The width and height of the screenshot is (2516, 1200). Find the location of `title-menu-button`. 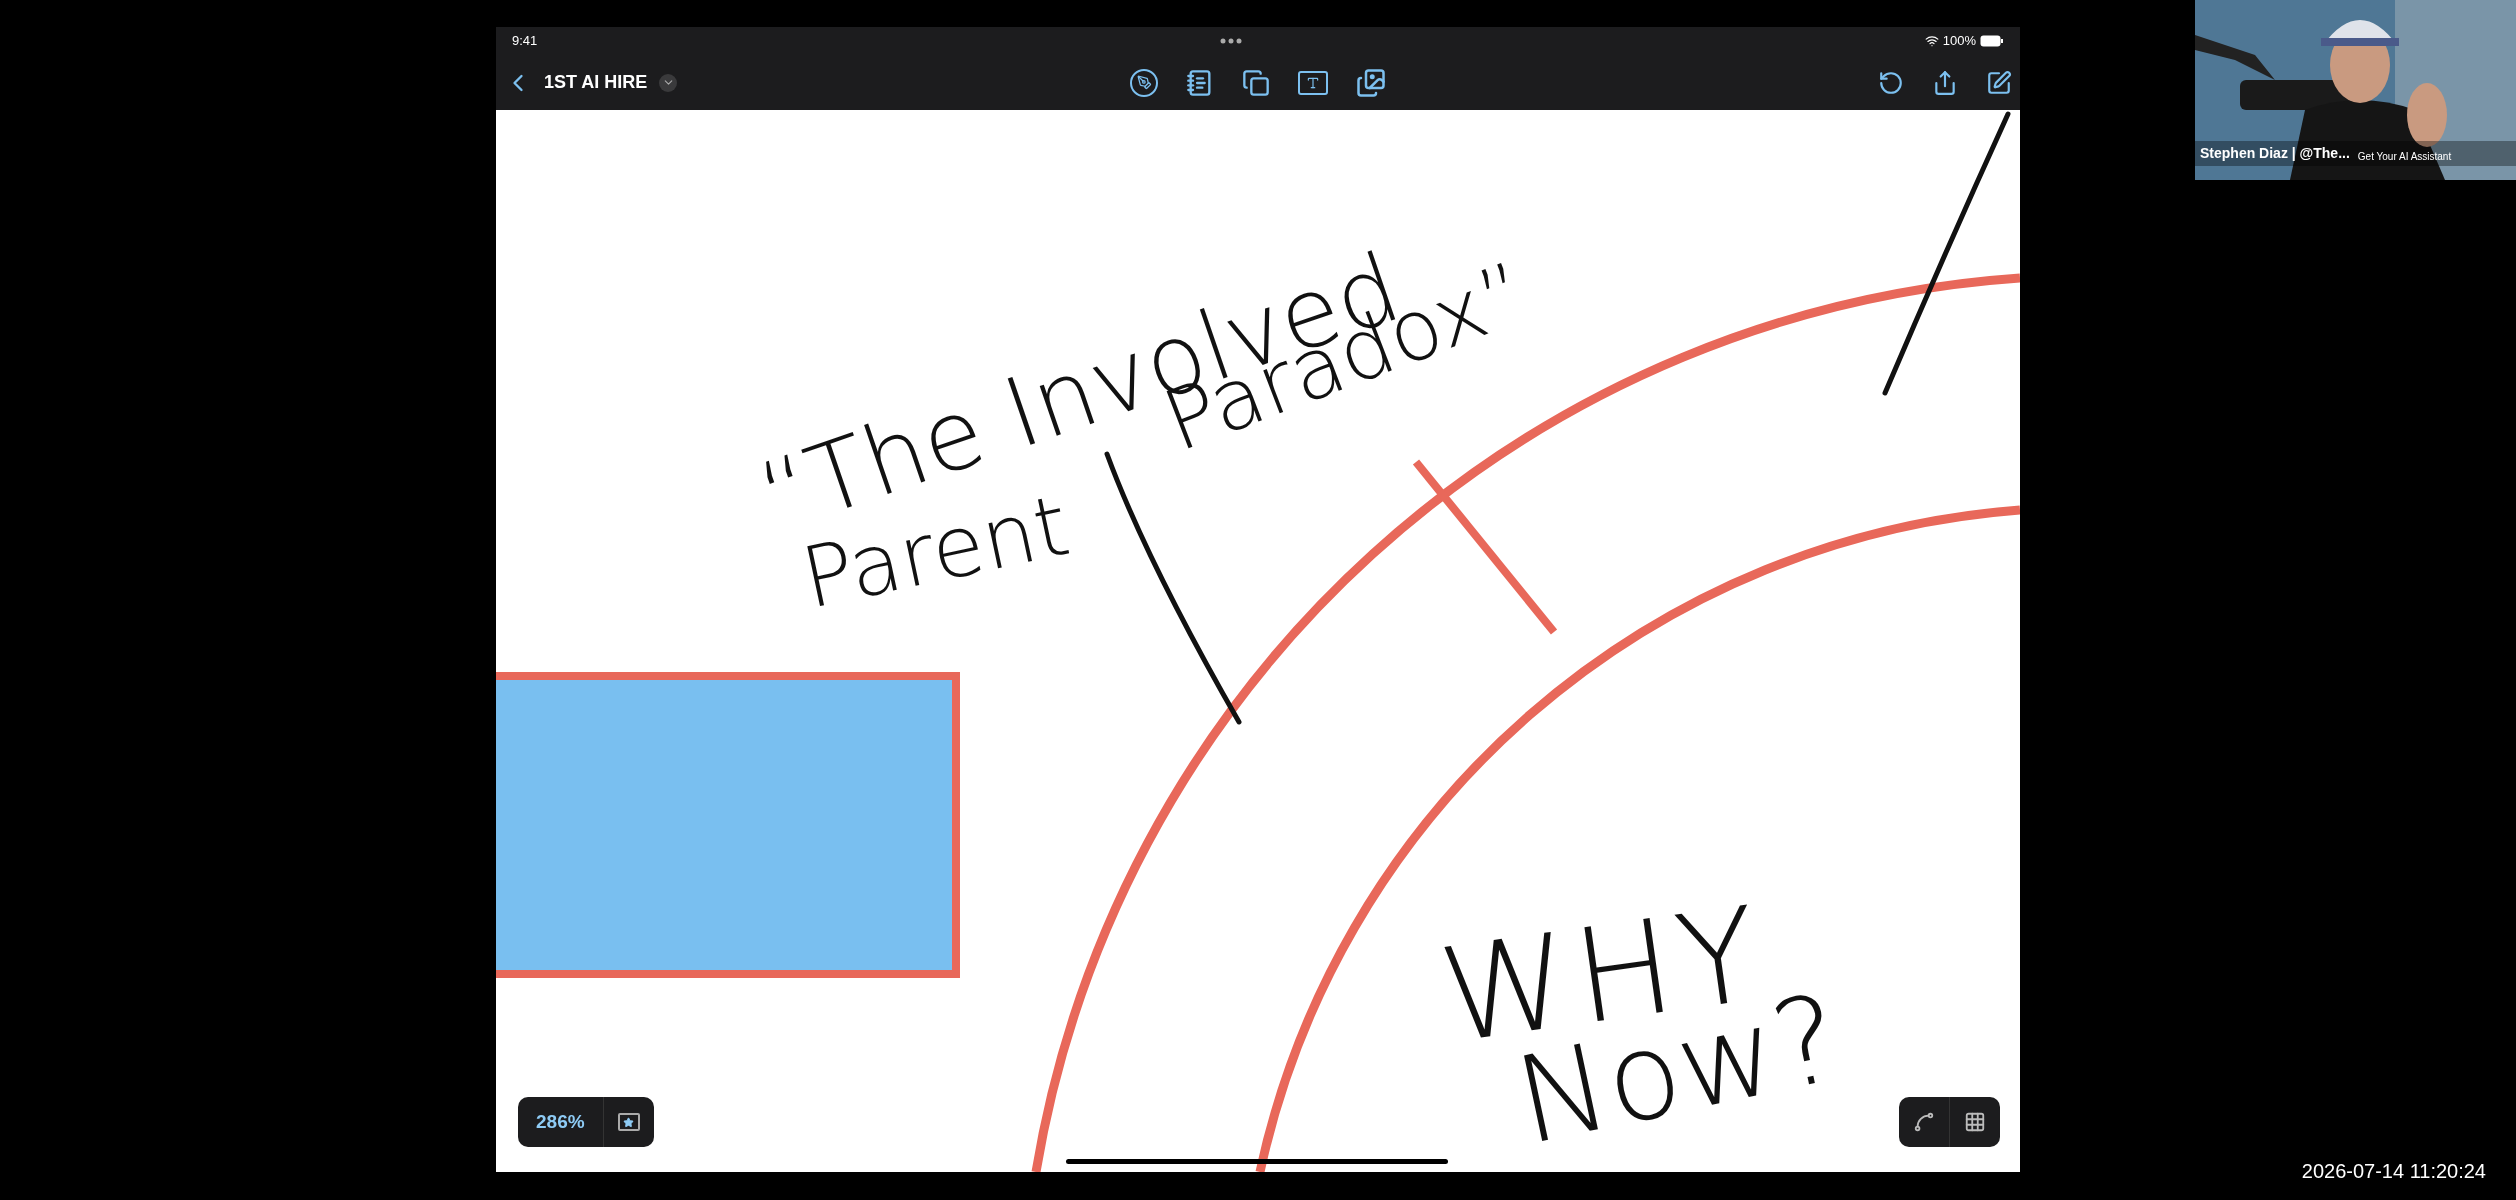

title-menu-button is located at coordinates (668, 82).